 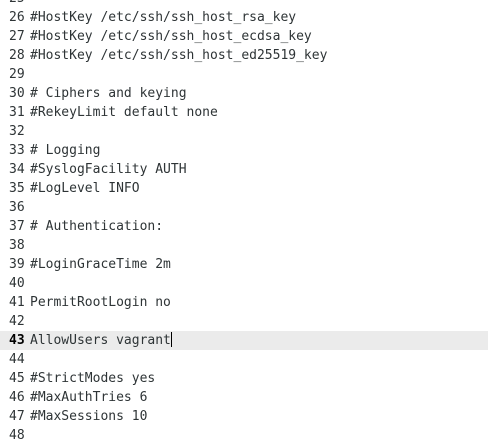 What do you see at coordinates (17, 131) in the screenshot?
I see `line-number: 32` at bounding box center [17, 131].